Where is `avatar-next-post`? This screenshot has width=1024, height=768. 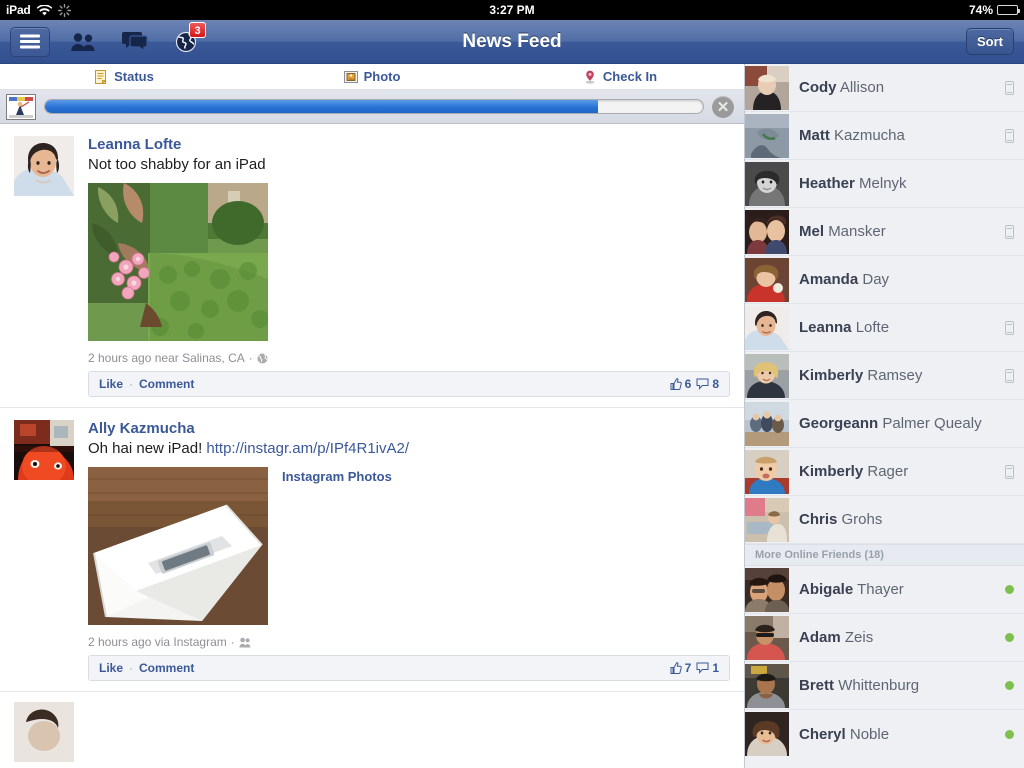 avatar-next-post is located at coordinates (44, 732).